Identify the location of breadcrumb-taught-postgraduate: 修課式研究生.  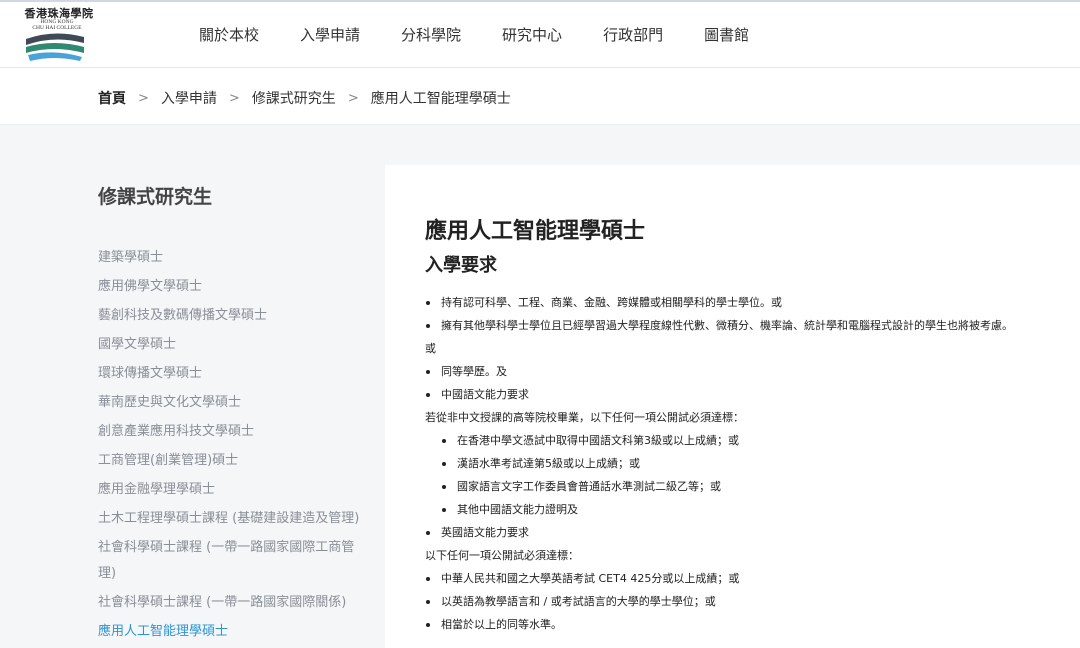
(294, 98).